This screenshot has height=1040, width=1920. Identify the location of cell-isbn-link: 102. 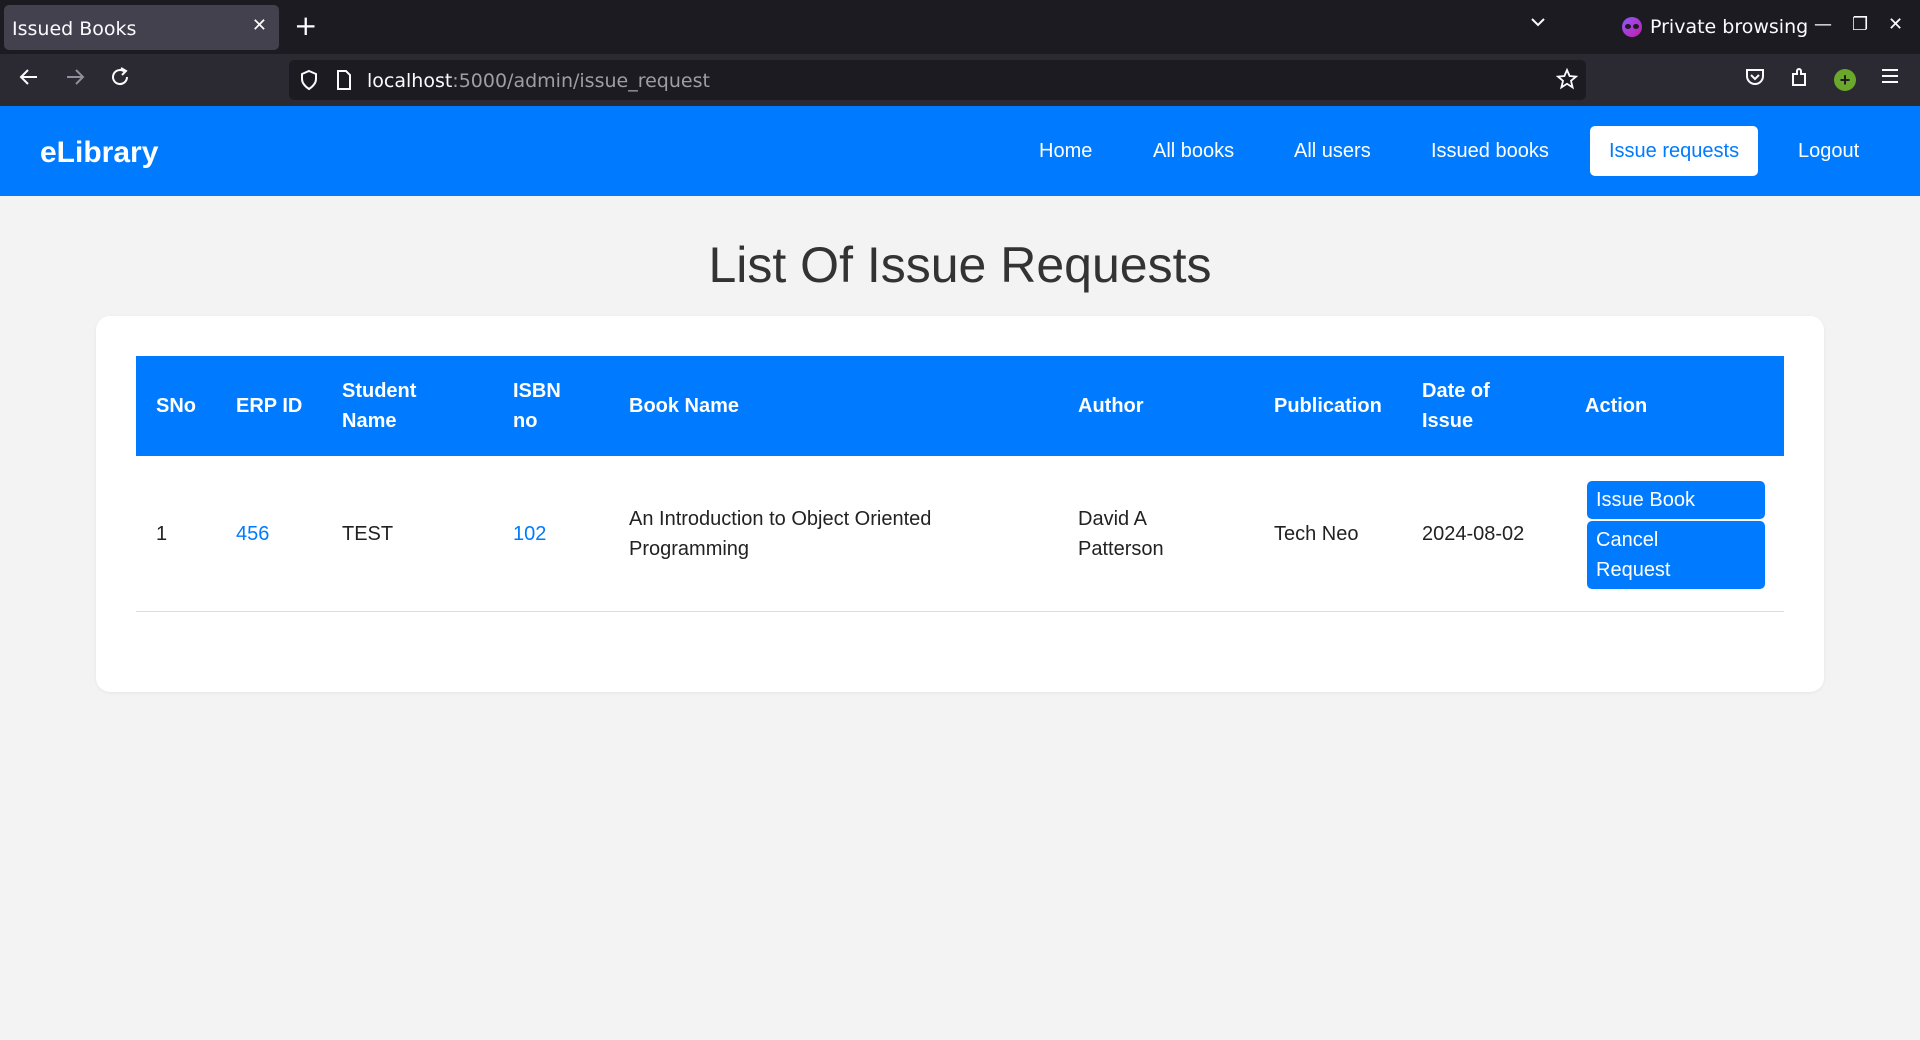
(529, 534).